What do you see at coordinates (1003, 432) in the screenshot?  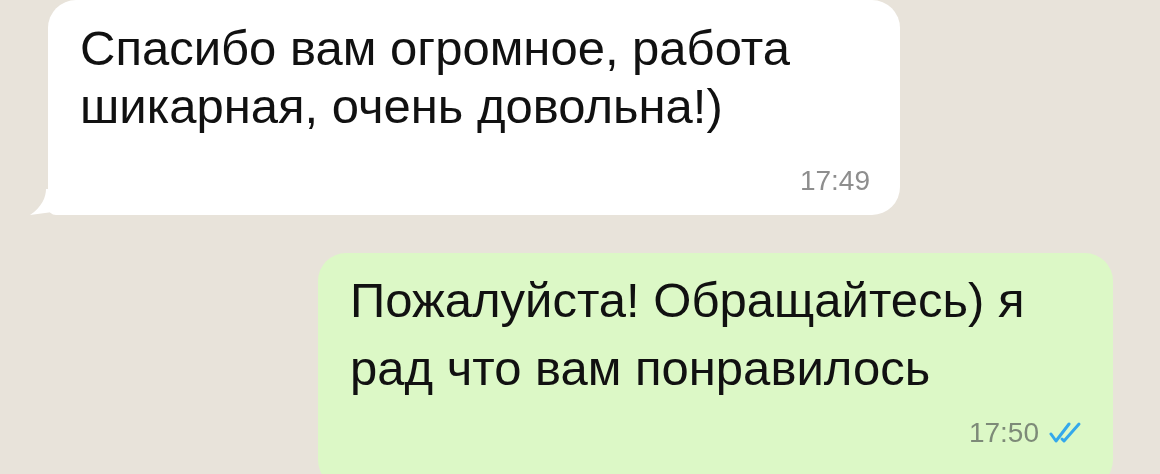 I see `message-time: 17:50` at bounding box center [1003, 432].